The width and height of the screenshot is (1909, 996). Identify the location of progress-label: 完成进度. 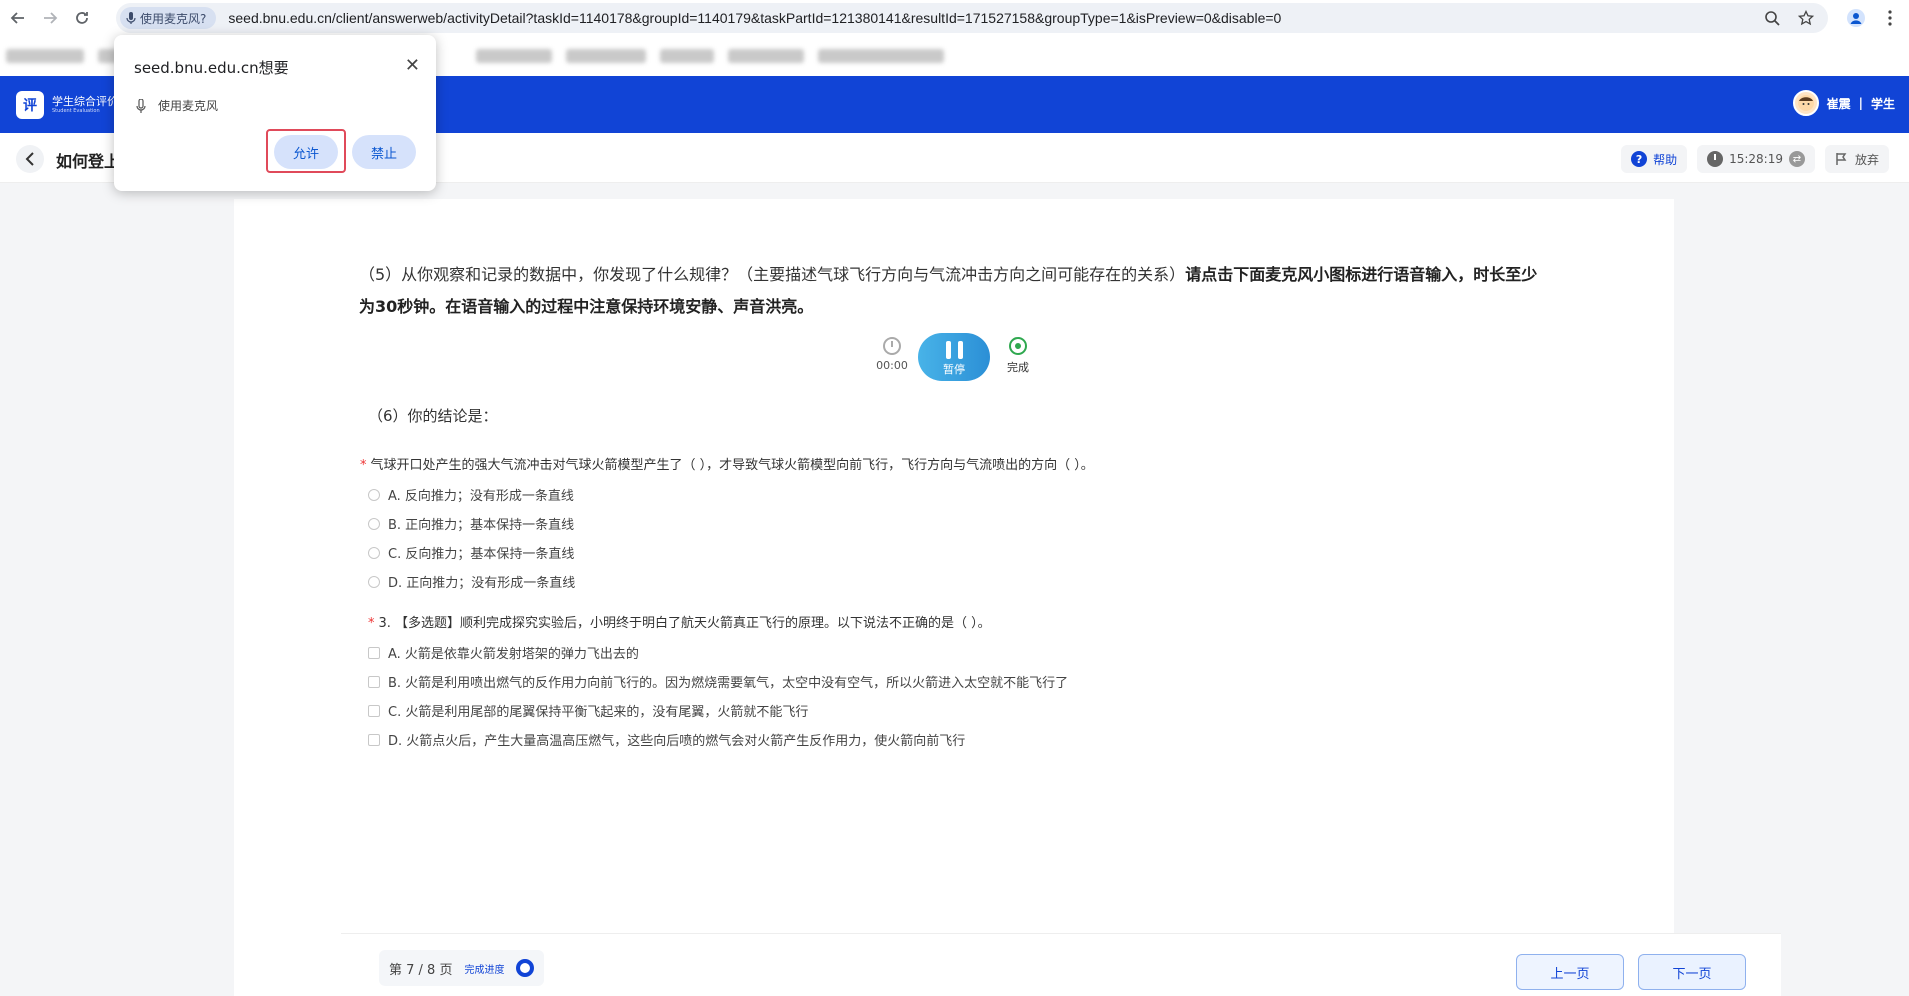
(484, 970).